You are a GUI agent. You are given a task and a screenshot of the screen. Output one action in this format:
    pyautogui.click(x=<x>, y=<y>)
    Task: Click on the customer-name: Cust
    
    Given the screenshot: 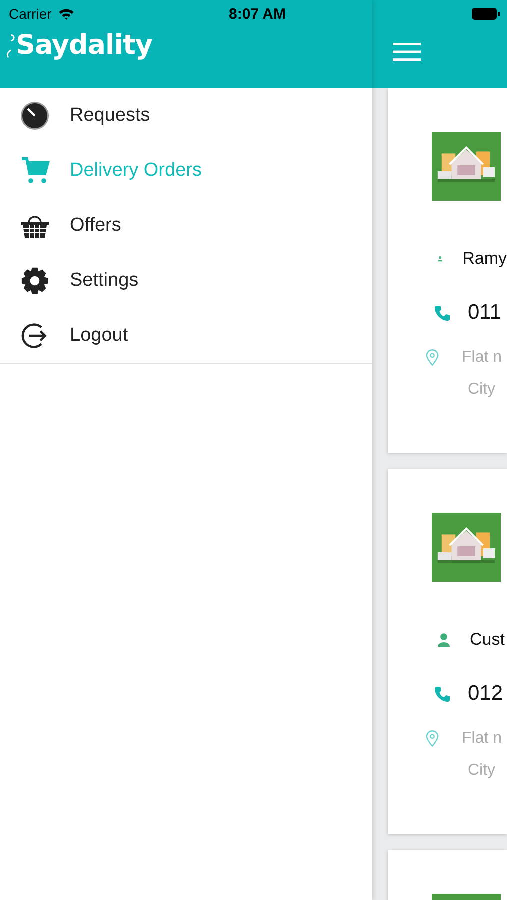 What is the action you would take?
    pyautogui.click(x=487, y=640)
    